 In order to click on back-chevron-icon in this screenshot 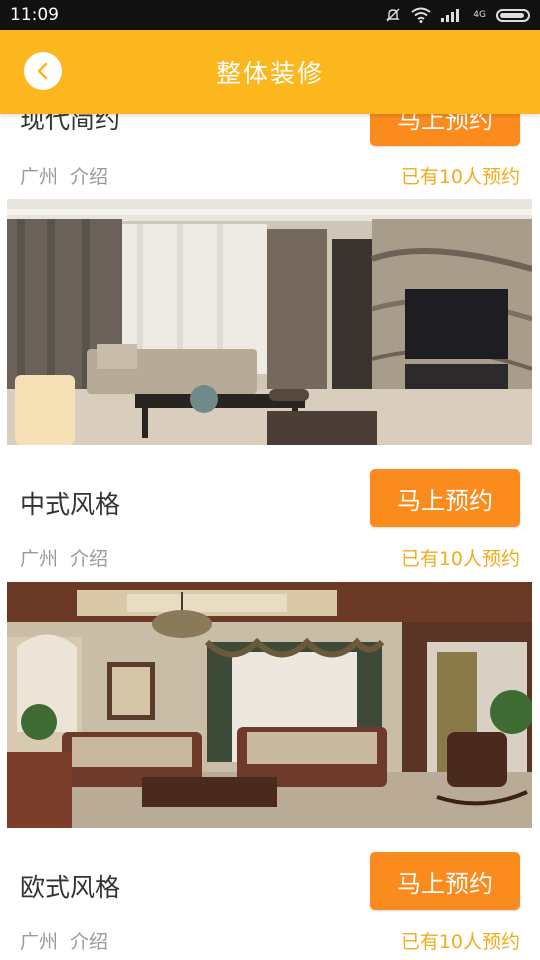, I will do `click(42, 71)`.